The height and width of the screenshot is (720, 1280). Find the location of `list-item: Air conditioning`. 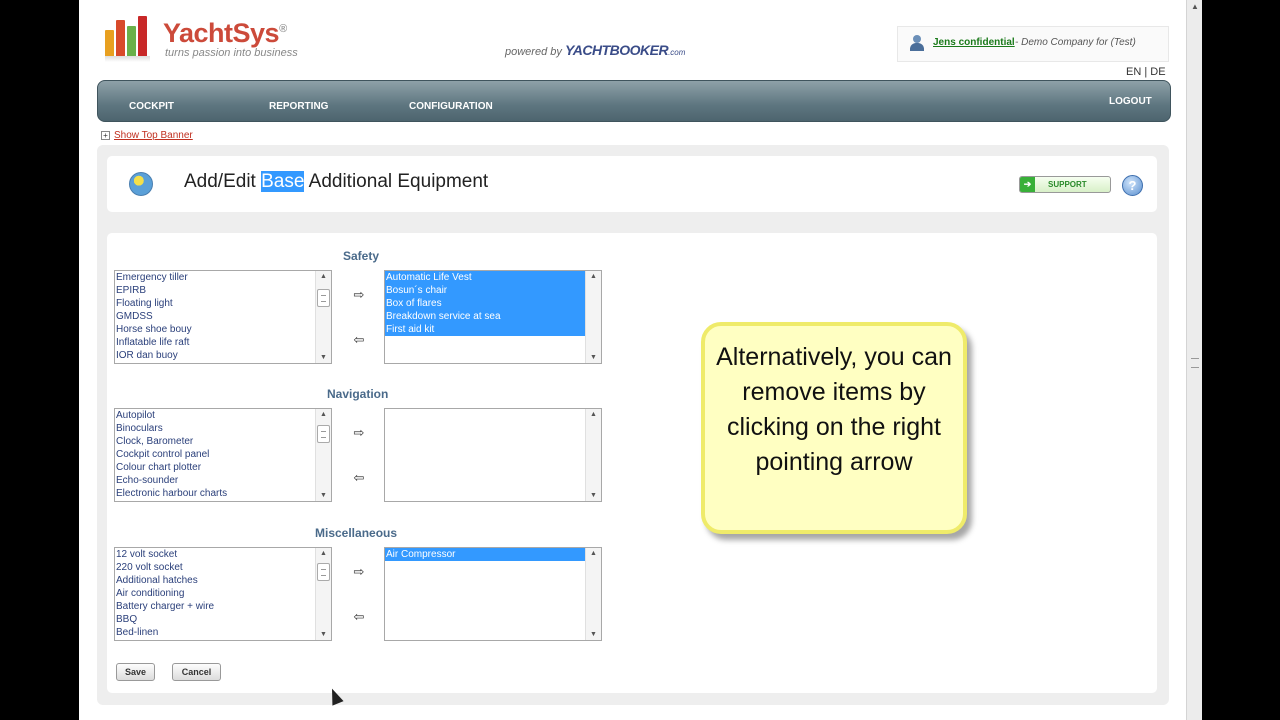

list-item: Air conditioning is located at coordinates (223, 593).